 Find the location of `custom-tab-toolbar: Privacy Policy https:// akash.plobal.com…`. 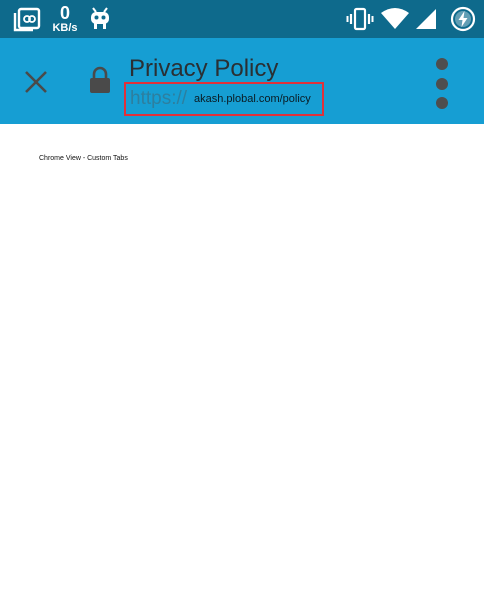

custom-tab-toolbar: Privacy Policy https:// akash.plobal.com… is located at coordinates (242, 81).